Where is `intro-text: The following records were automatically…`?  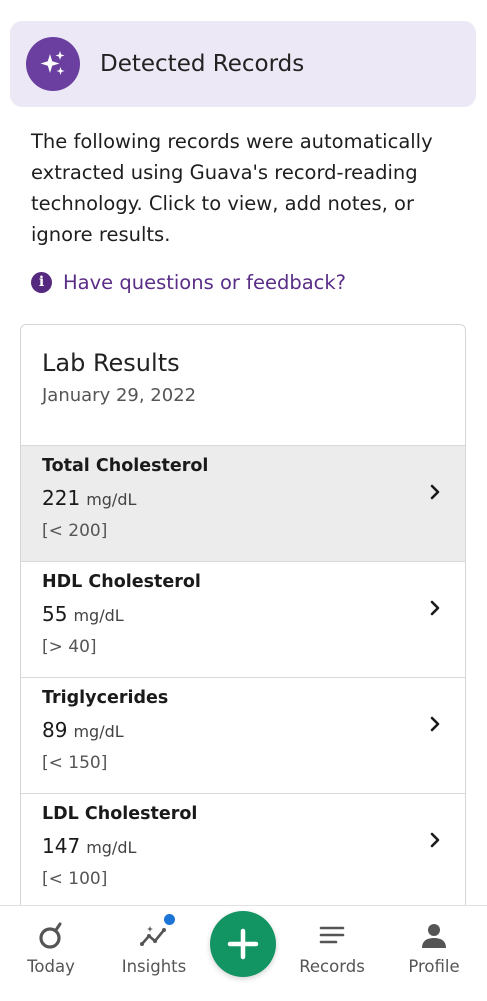
intro-text: The following records were automatically… is located at coordinates (232, 188).